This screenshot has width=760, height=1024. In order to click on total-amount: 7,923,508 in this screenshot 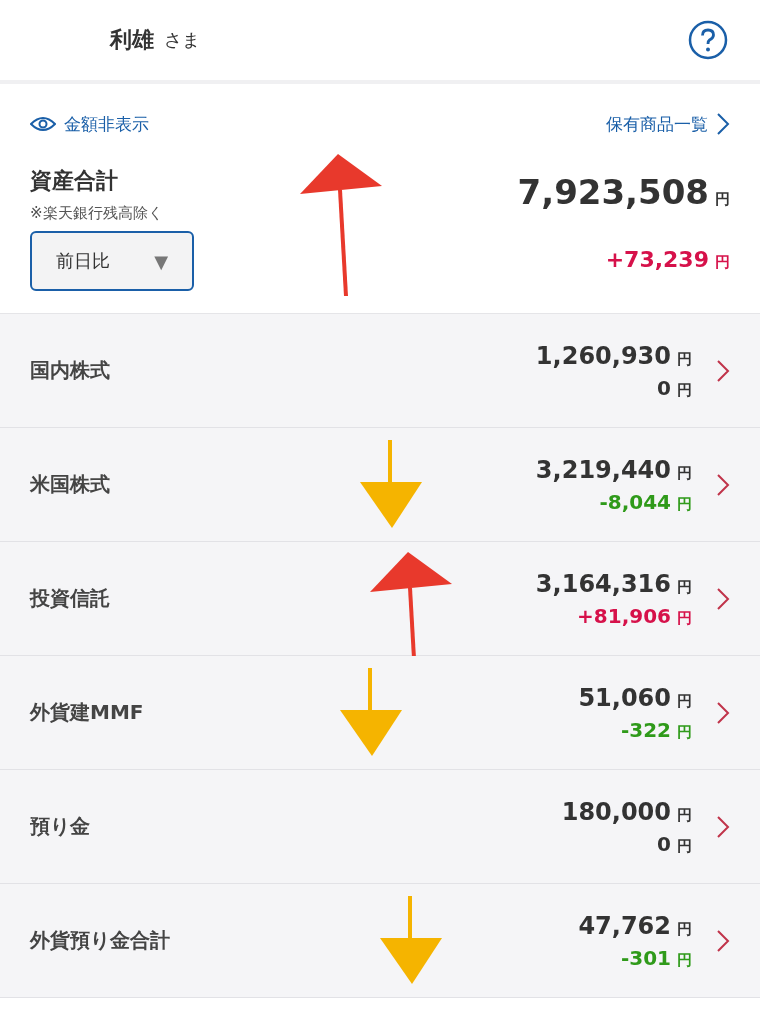, I will do `click(613, 192)`.